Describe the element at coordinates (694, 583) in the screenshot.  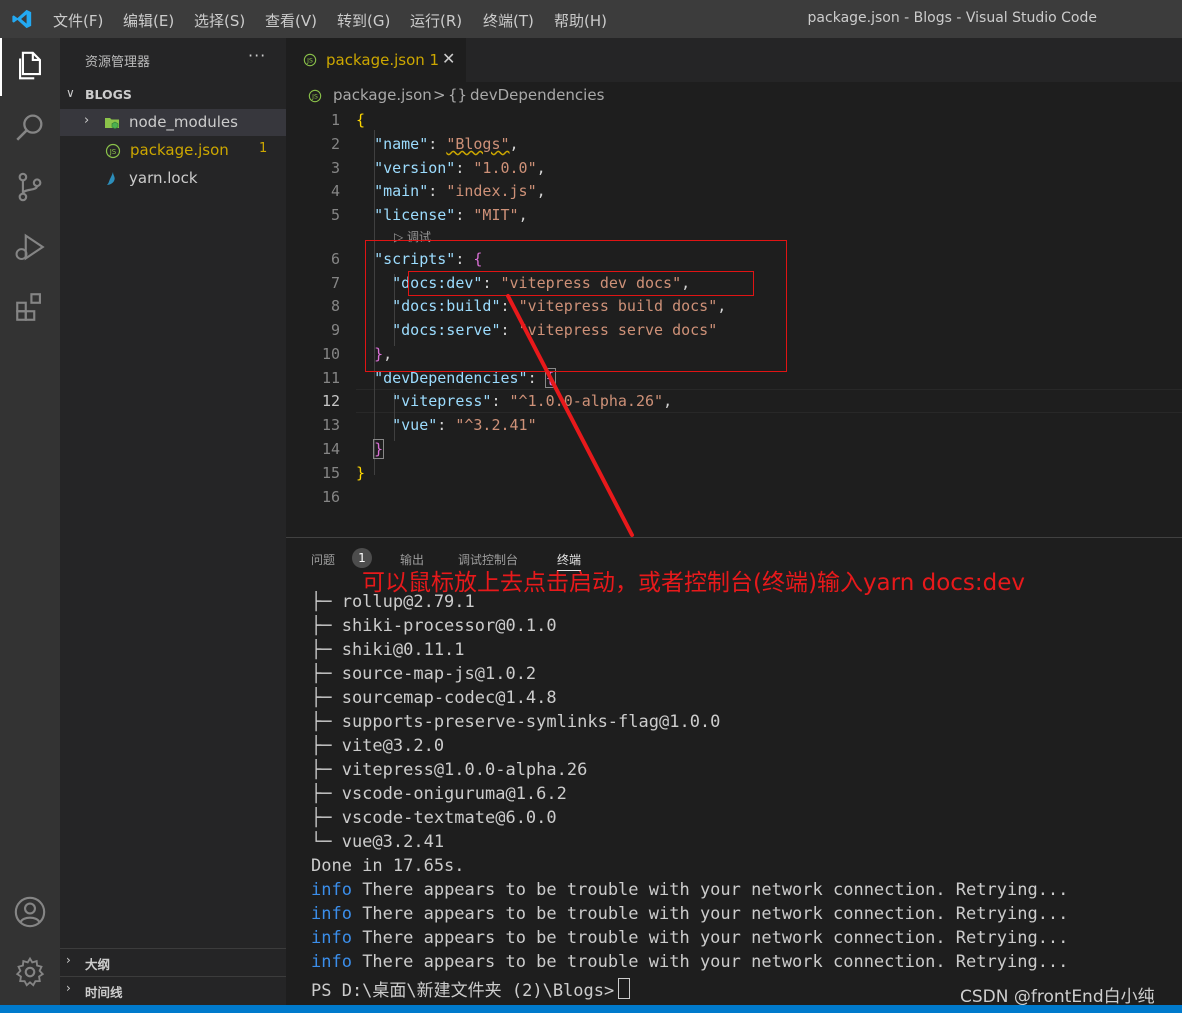
I see `annotation-text: 可以鼠标放上去点击启动，或者控制台(终端)输入yarn docs:dev` at that location.